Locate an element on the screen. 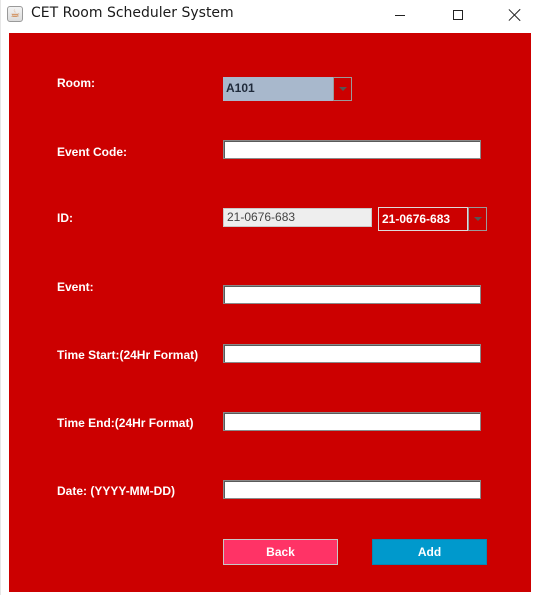 This screenshot has width=536, height=595. id-combo-value: 21-0676-683 is located at coordinates (423, 219).